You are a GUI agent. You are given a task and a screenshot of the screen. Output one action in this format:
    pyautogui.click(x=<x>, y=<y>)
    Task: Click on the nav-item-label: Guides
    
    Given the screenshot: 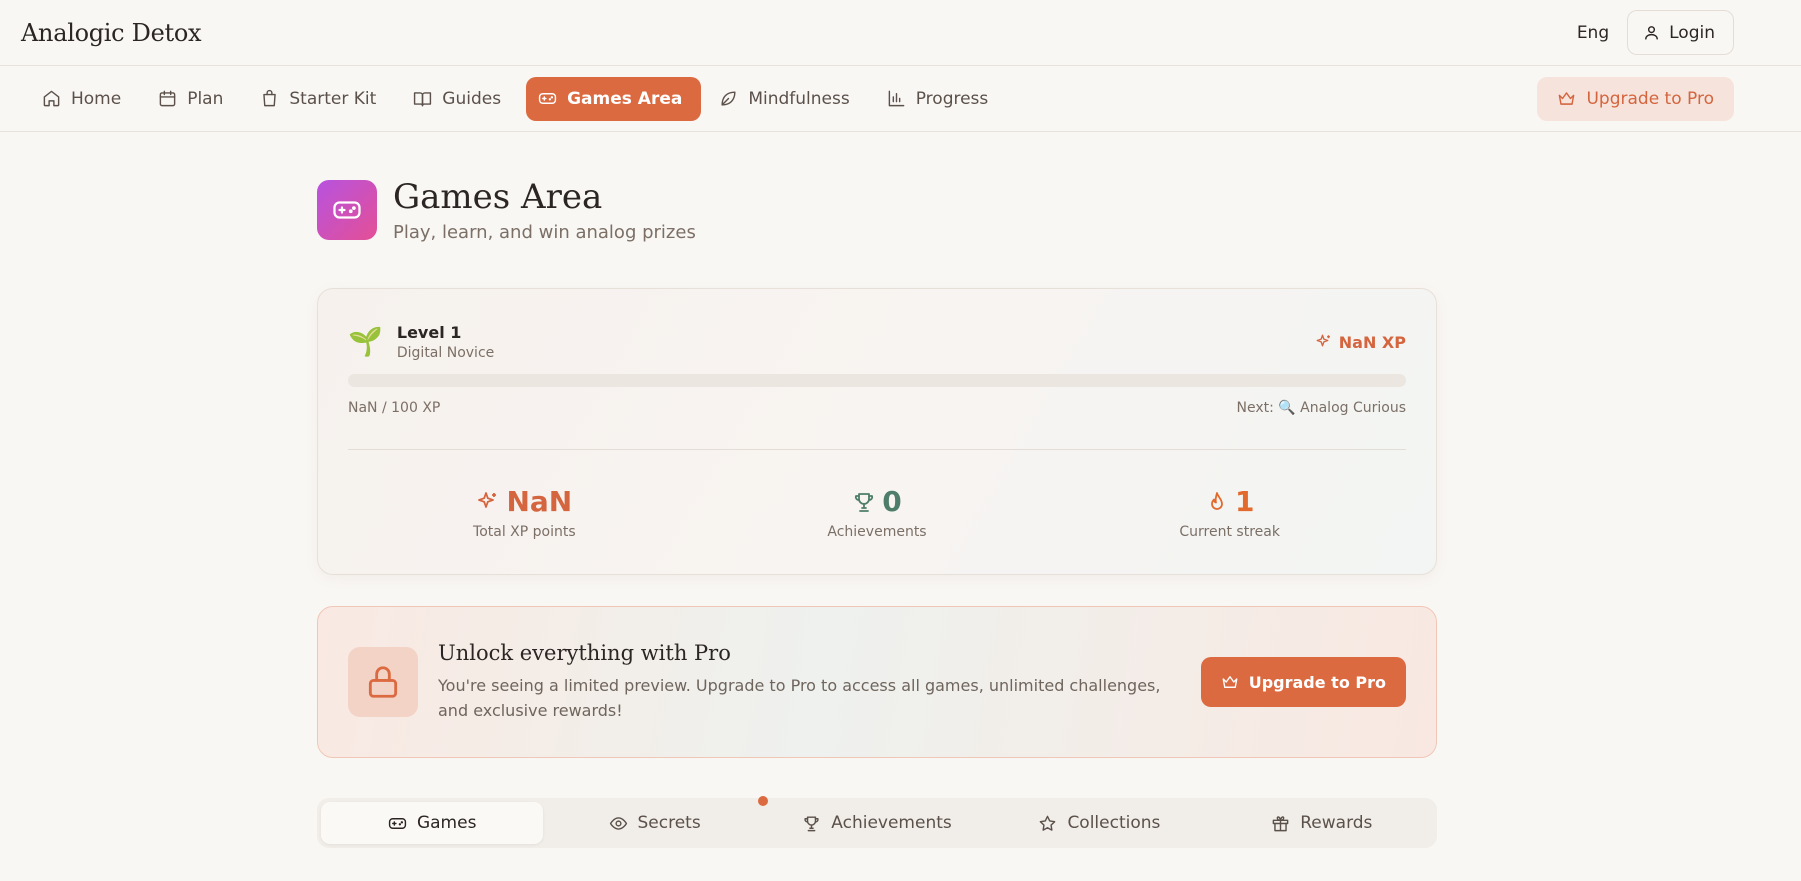 What is the action you would take?
    pyautogui.click(x=472, y=98)
    